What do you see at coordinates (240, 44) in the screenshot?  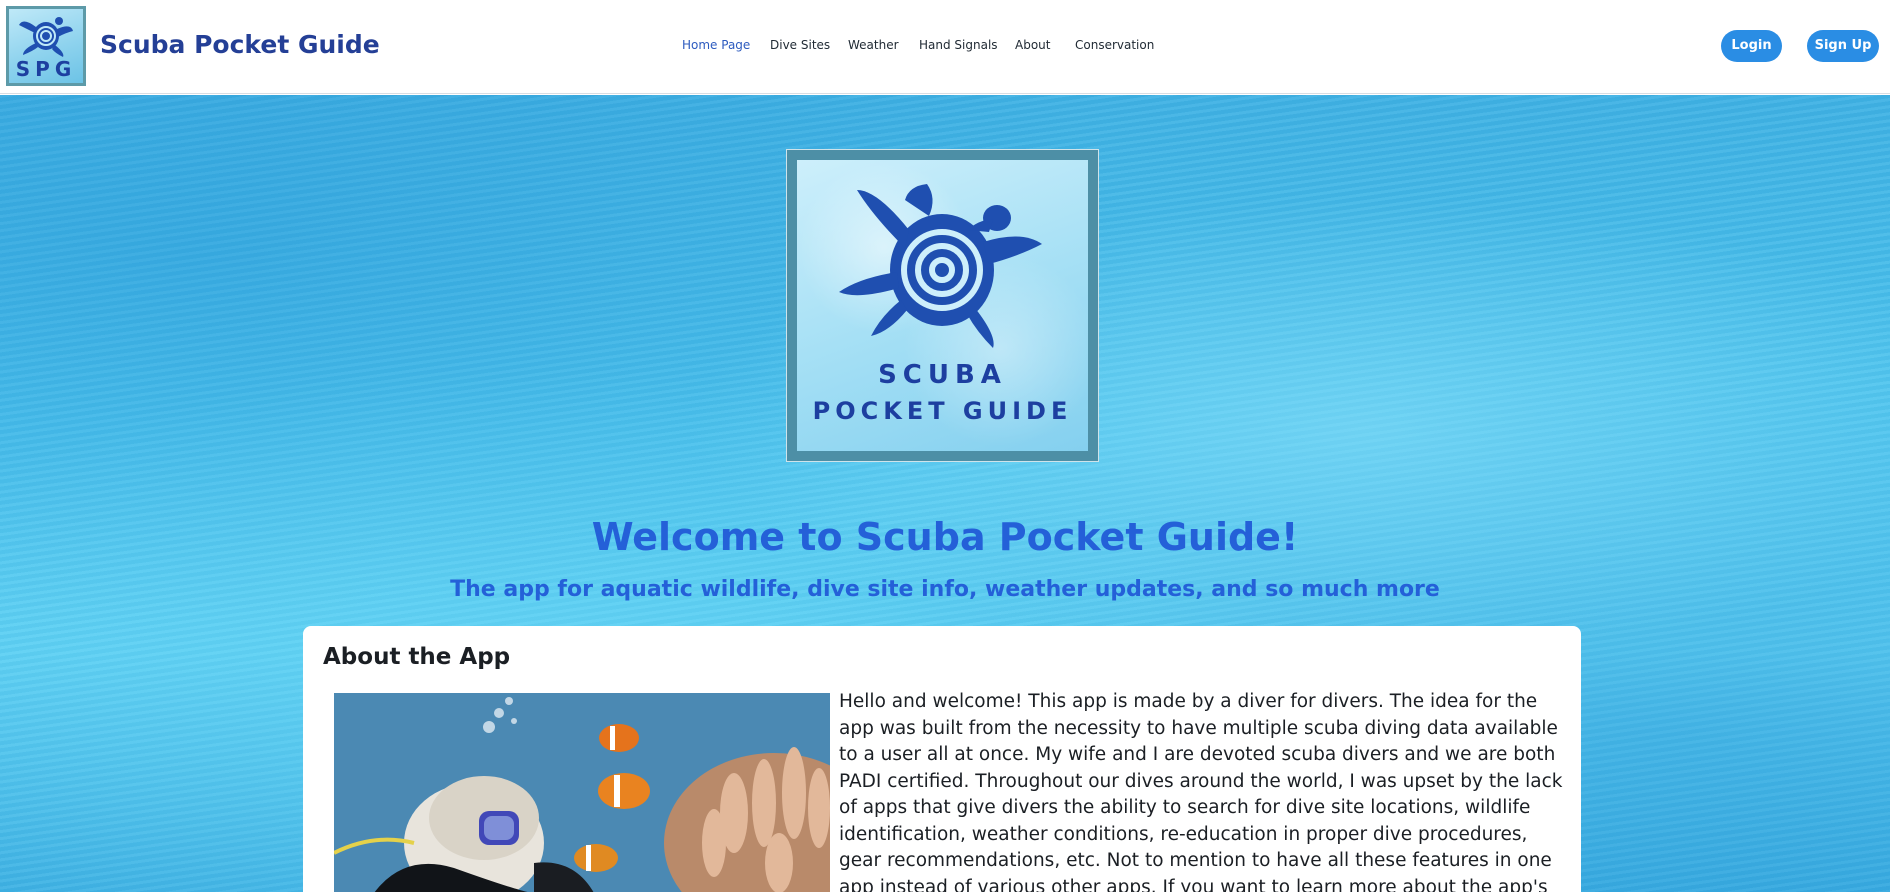 I see `brand-title: Scuba Pocket Guide` at bounding box center [240, 44].